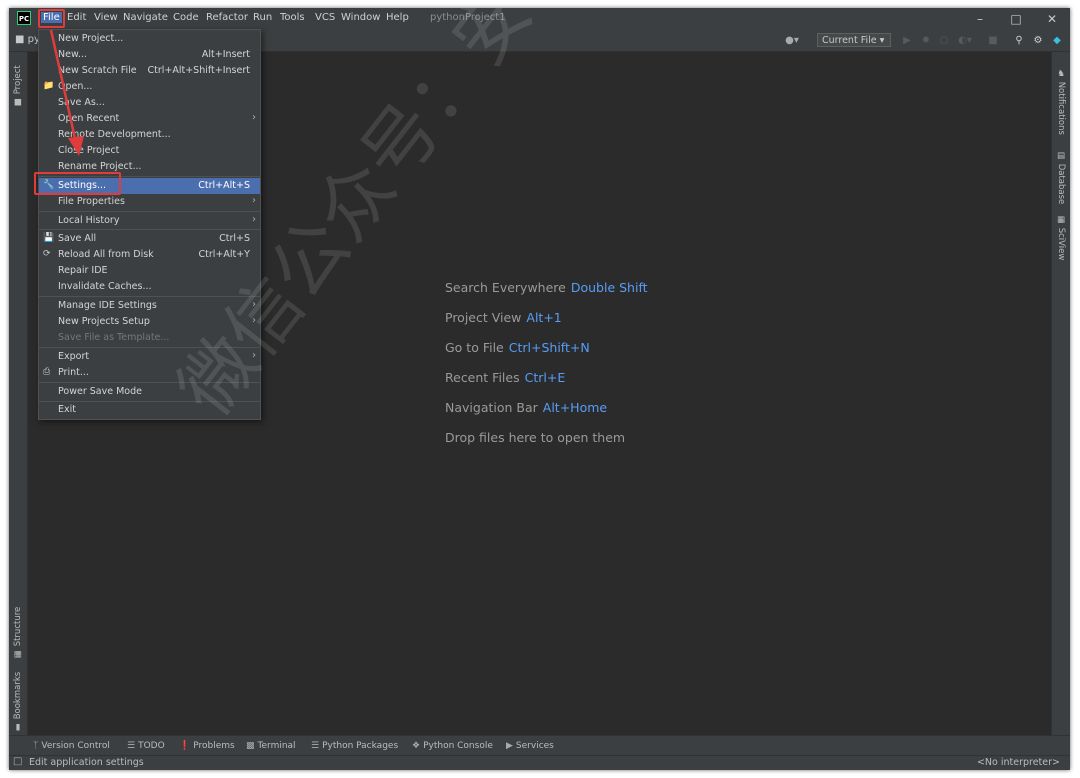  I want to click on annotation-arrow, so click(66, 92).